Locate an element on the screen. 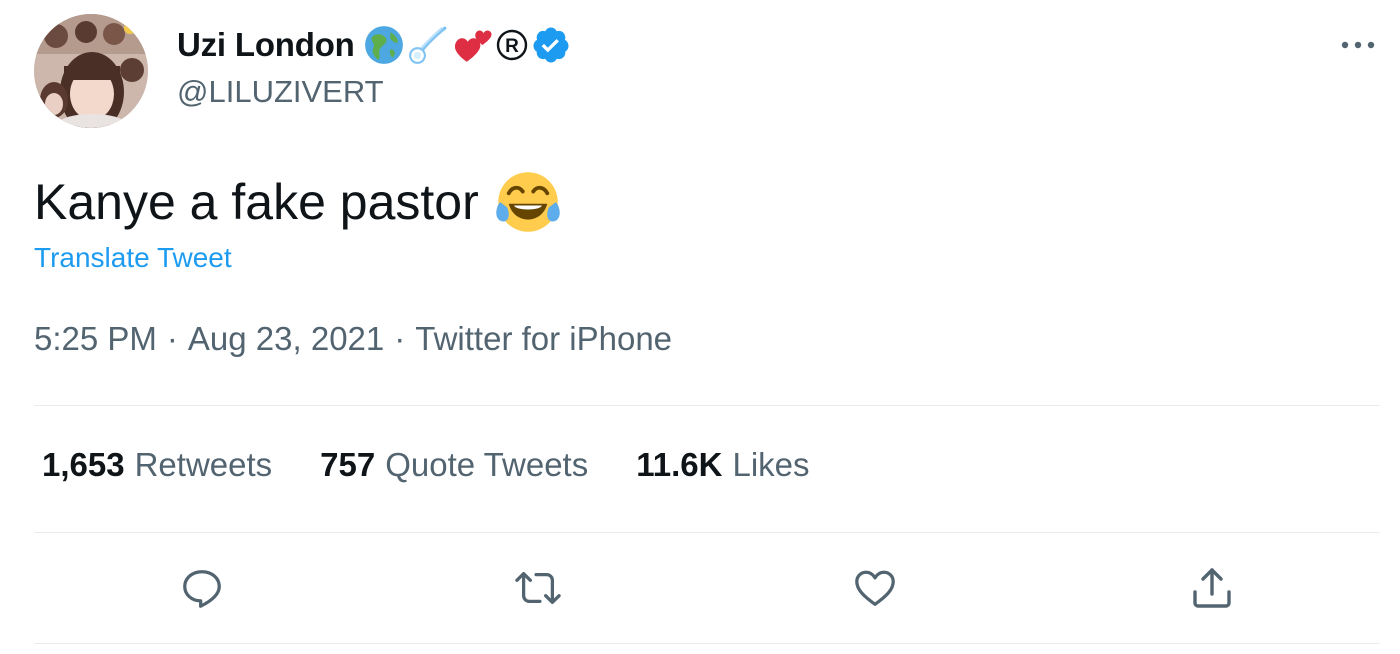 The image size is (1400, 654). retweet-button is located at coordinates (538, 588).